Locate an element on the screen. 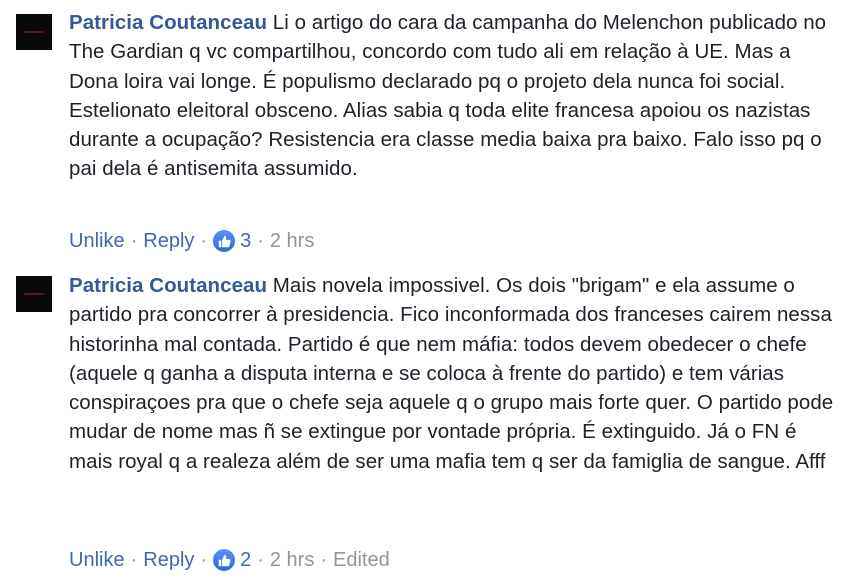 The height and width of the screenshot is (581, 850). comment-actions: Unlike · Reply · 3 · 2 hrs is located at coordinates (191, 241).